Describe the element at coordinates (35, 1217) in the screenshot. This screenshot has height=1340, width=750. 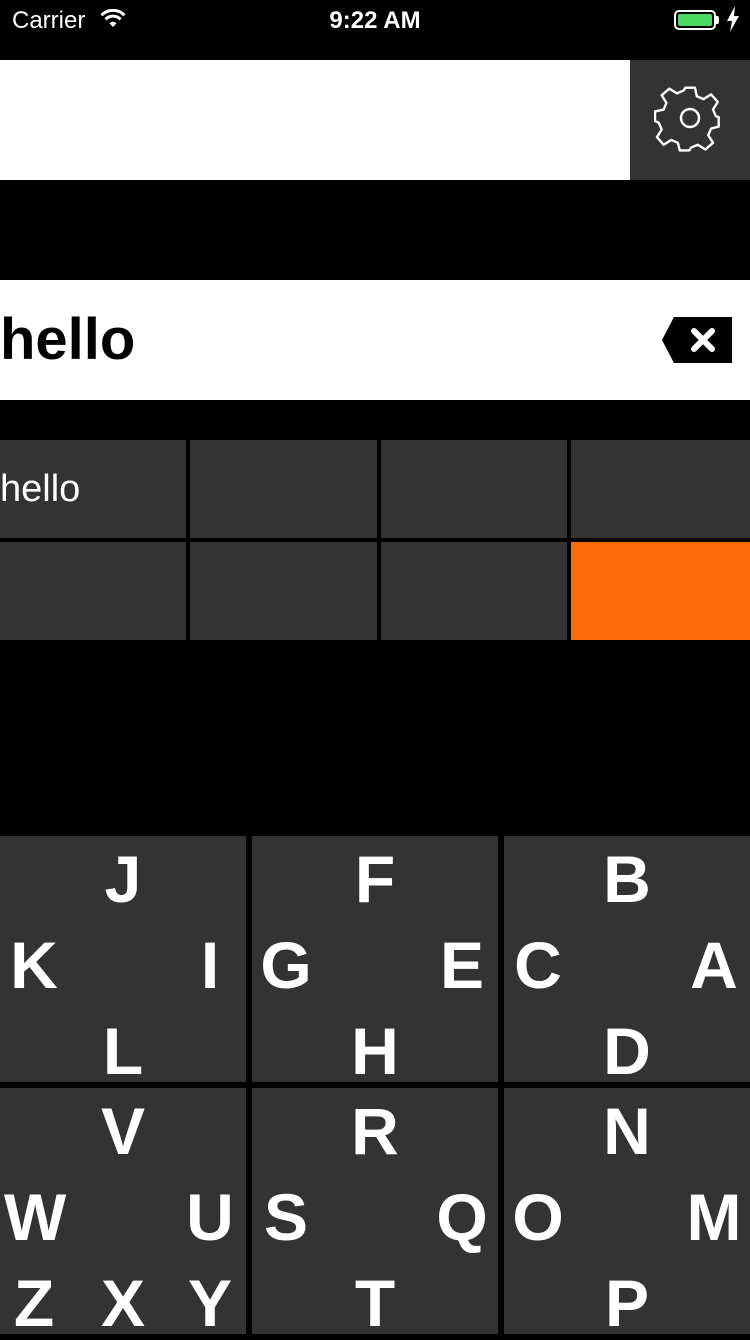
I see `key-letter: W` at that location.